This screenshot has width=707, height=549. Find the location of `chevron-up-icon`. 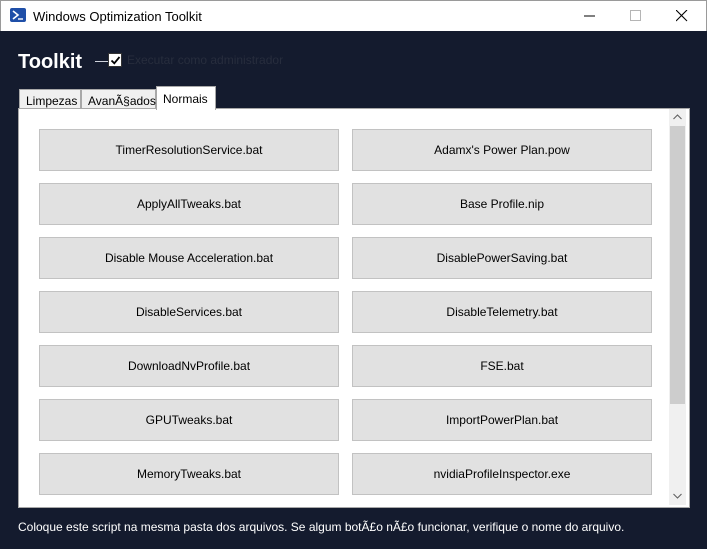

chevron-up-icon is located at coordinates (677, 117).